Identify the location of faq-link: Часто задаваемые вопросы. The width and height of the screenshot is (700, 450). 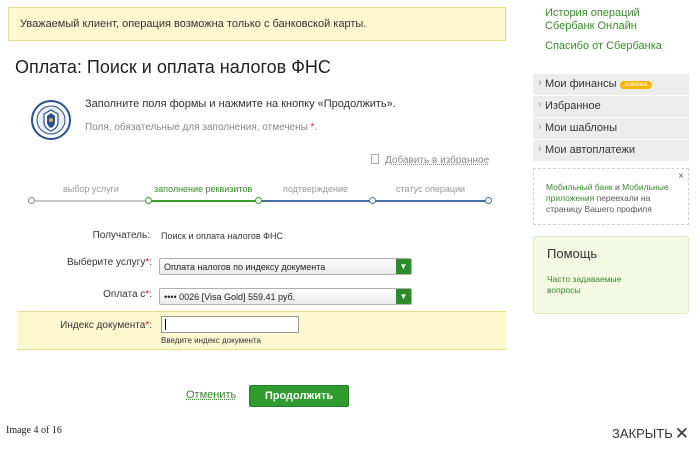
(592, 285).